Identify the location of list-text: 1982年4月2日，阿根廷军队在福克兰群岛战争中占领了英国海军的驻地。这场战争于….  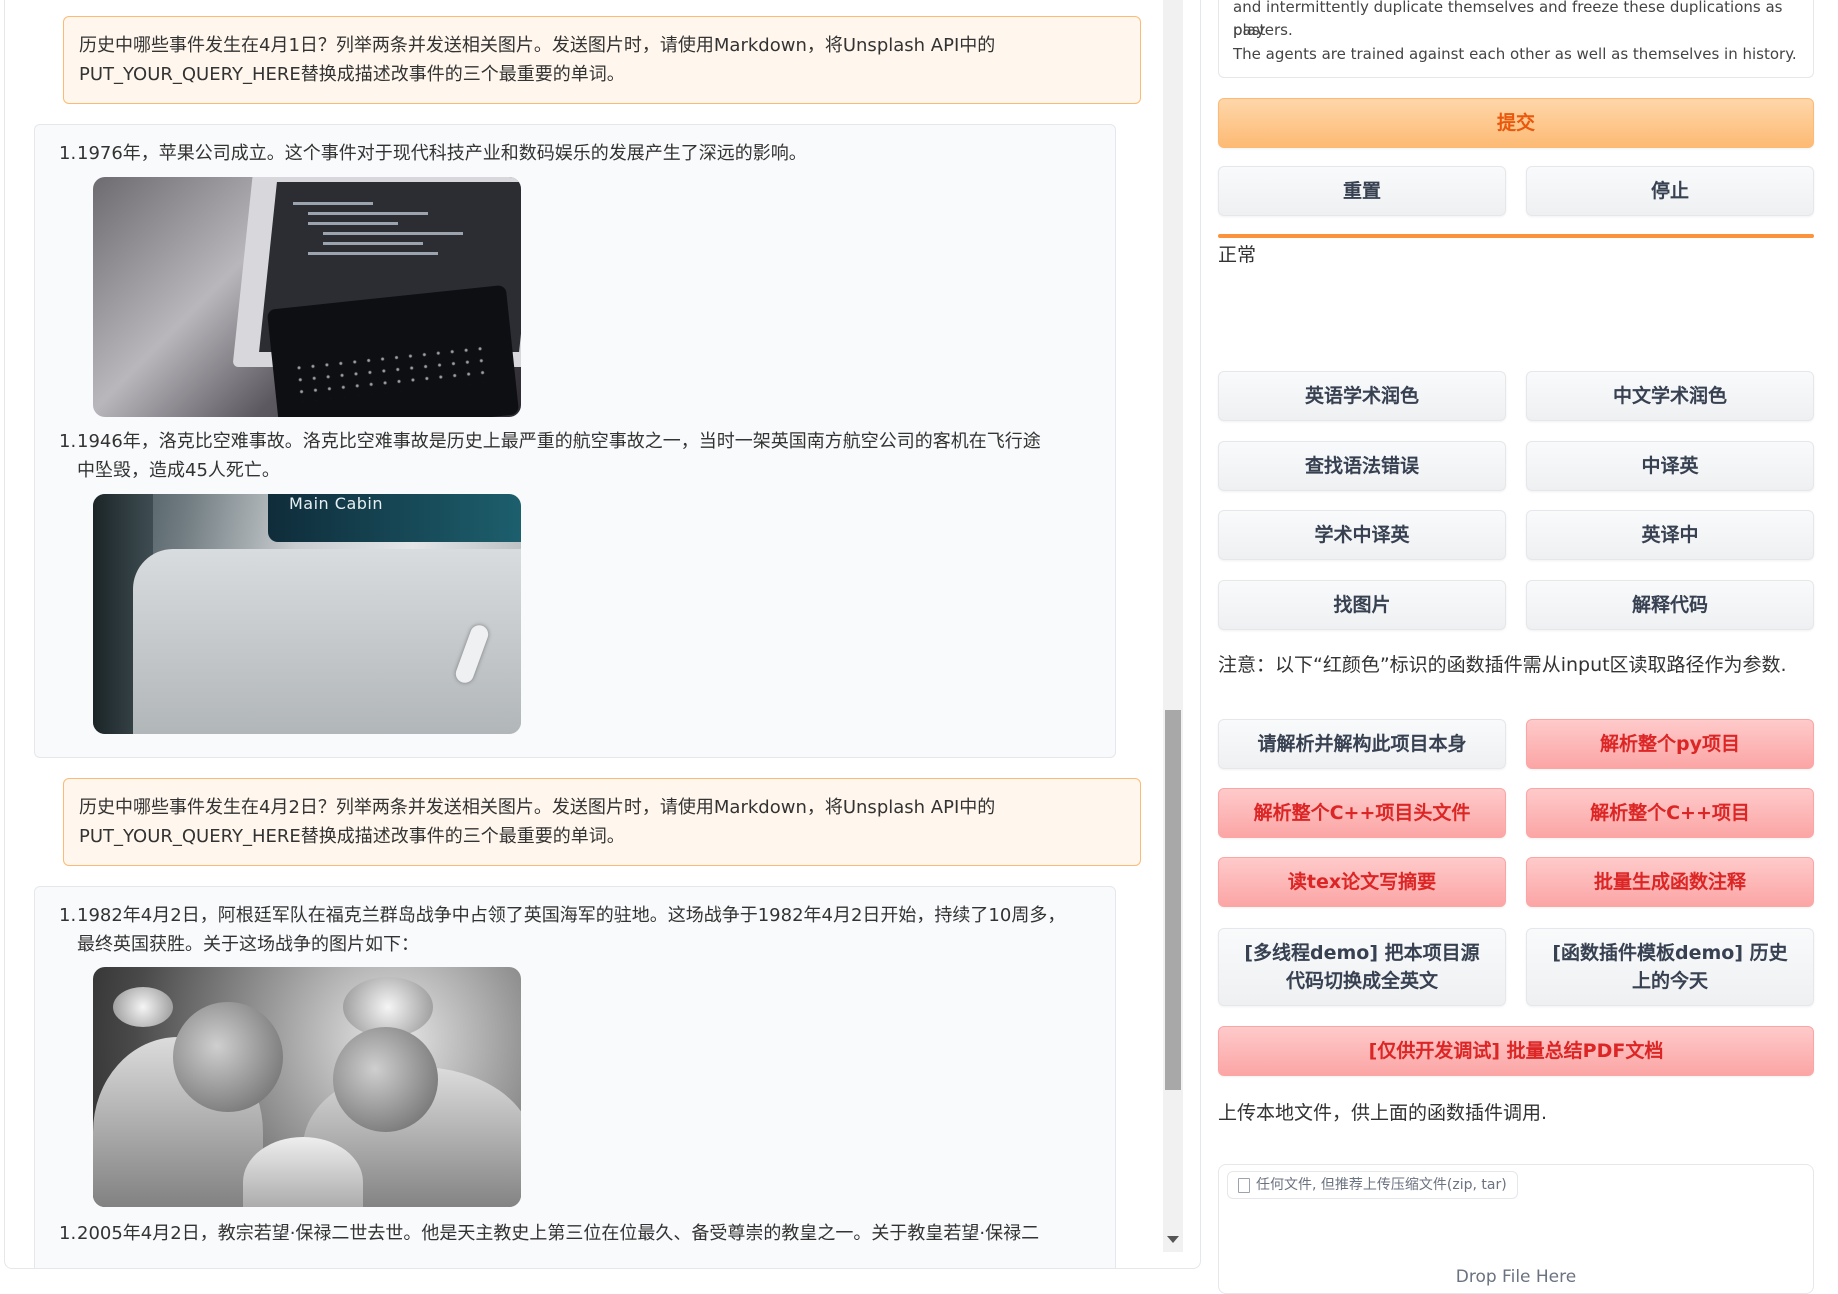
(571, 915).